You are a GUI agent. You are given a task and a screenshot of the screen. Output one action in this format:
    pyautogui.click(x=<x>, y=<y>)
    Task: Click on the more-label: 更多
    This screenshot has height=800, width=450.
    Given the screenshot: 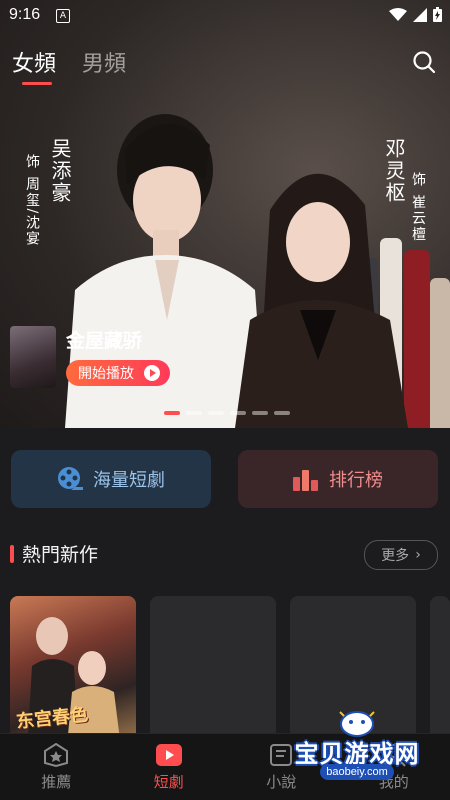 What is the action you would take?
    pyautogui.click(x=395, y=556)
    